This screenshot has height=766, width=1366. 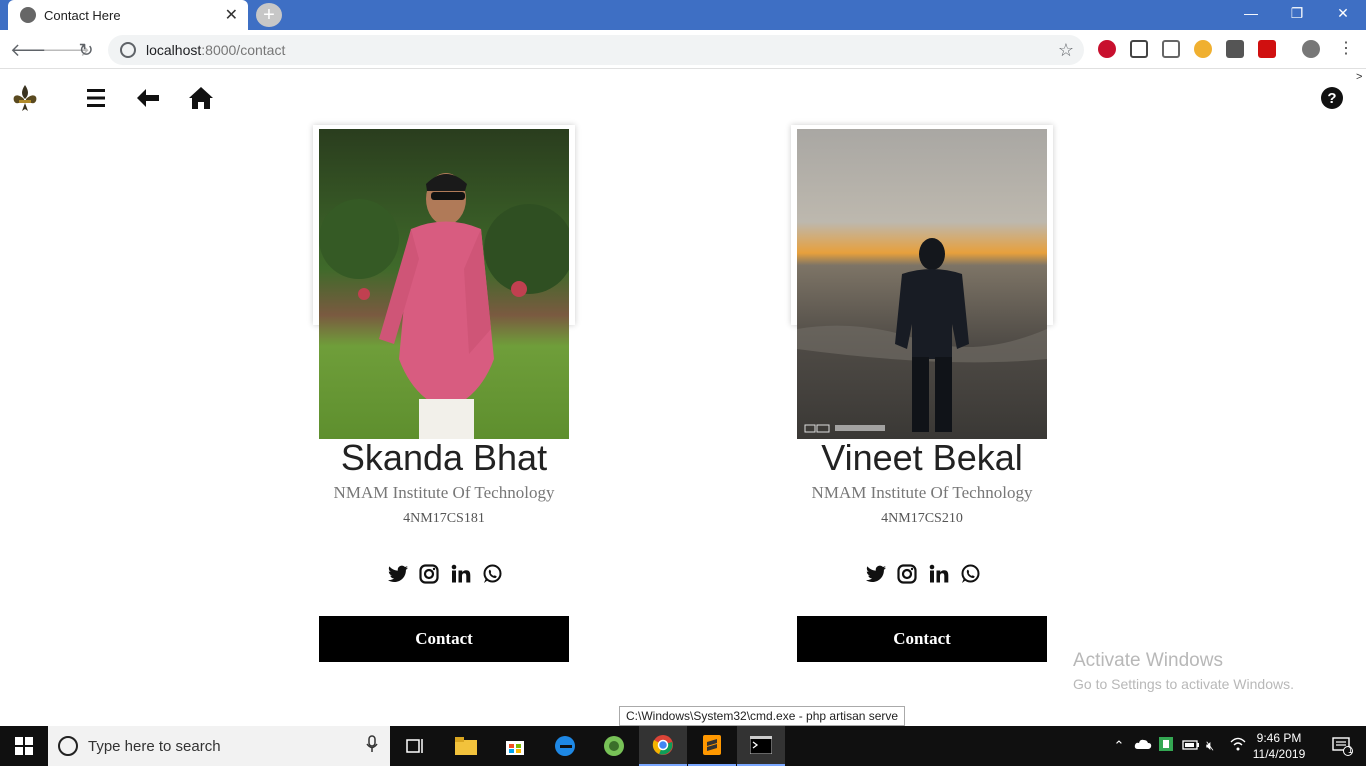 What do you see at coordinates (231, 15) in the screenshot?
I see `tab-close-icon: ✕` at bounding box center [231, 15].